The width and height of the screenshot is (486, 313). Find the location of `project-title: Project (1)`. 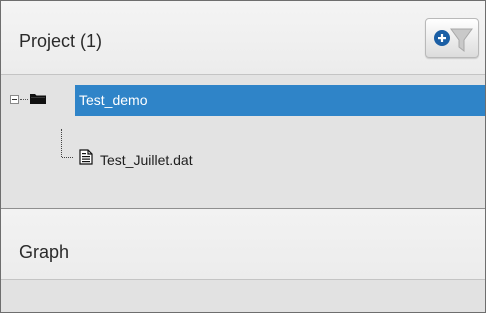

project-title: Project (1) is located at coordinates (61, 41).